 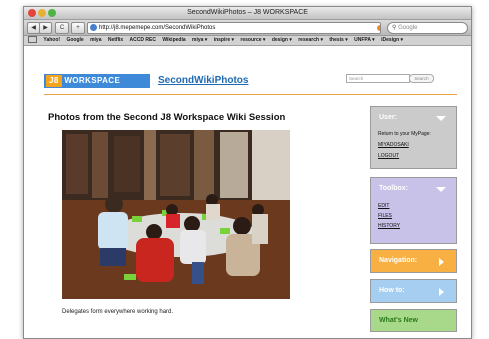 What do you see at coordinates (250, 94) in the screenshot?
I see `header-divider` at bounding box center [250, 94].